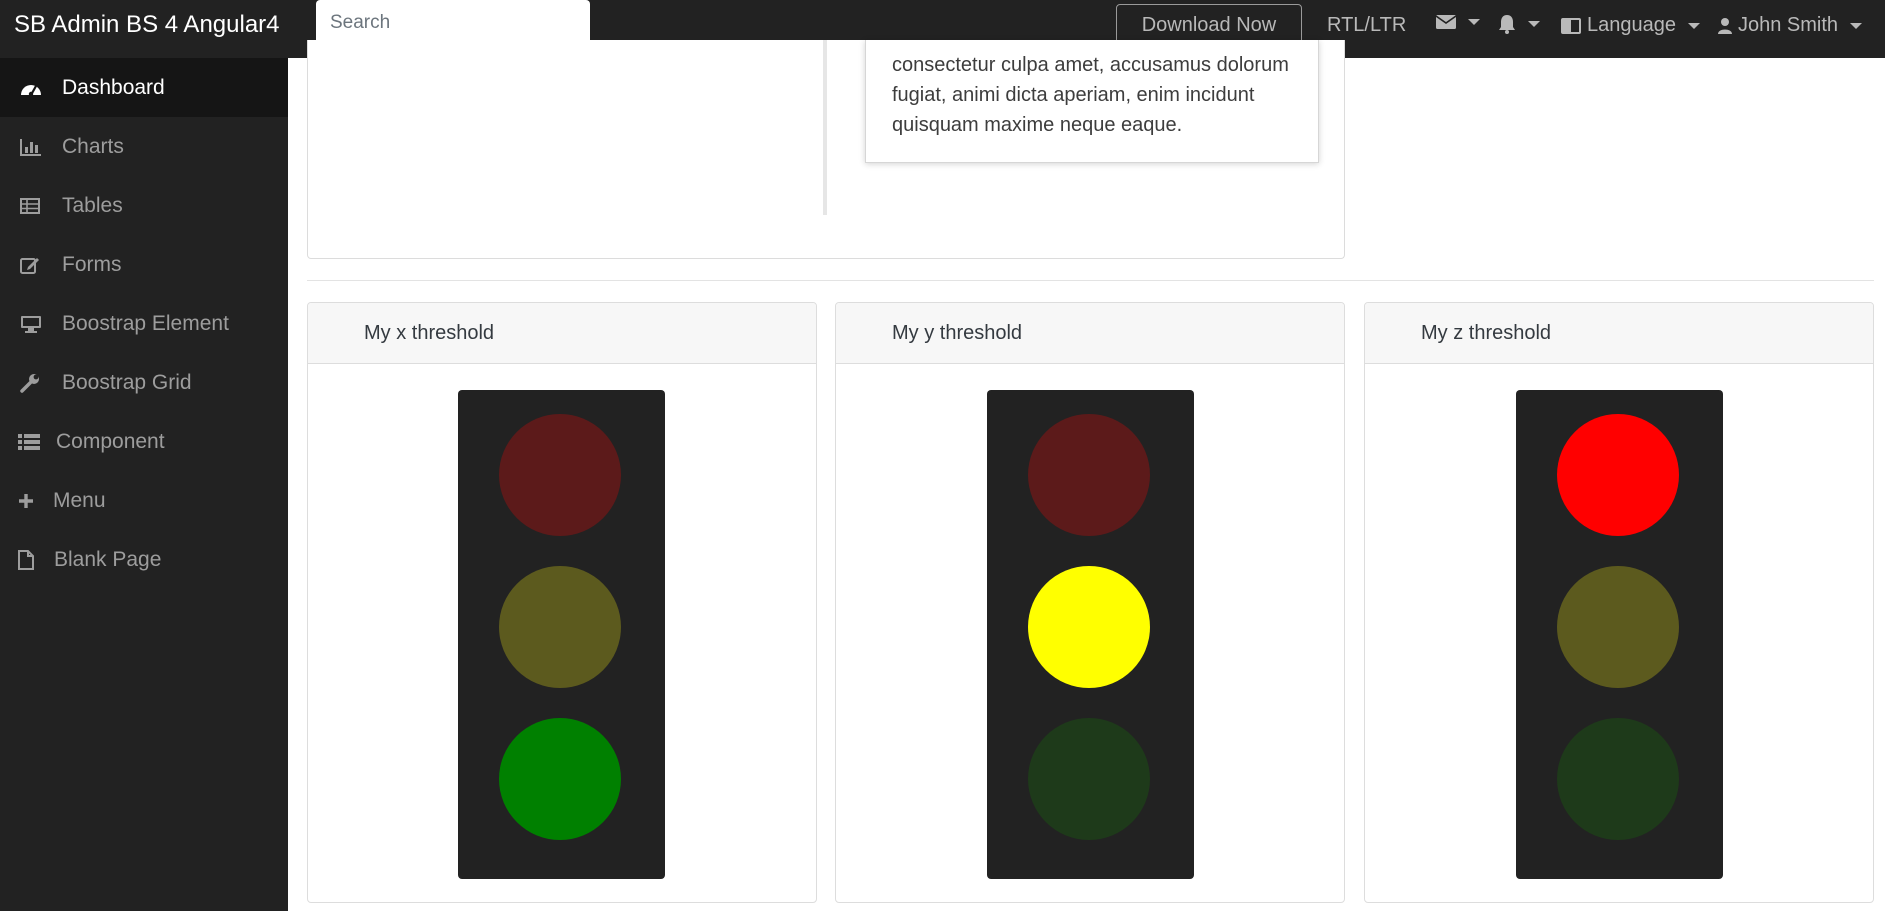  What do you see at coordinates (1725, 26) in the screenshot?
I see `user-icon` at bounding box center [1725, 26].